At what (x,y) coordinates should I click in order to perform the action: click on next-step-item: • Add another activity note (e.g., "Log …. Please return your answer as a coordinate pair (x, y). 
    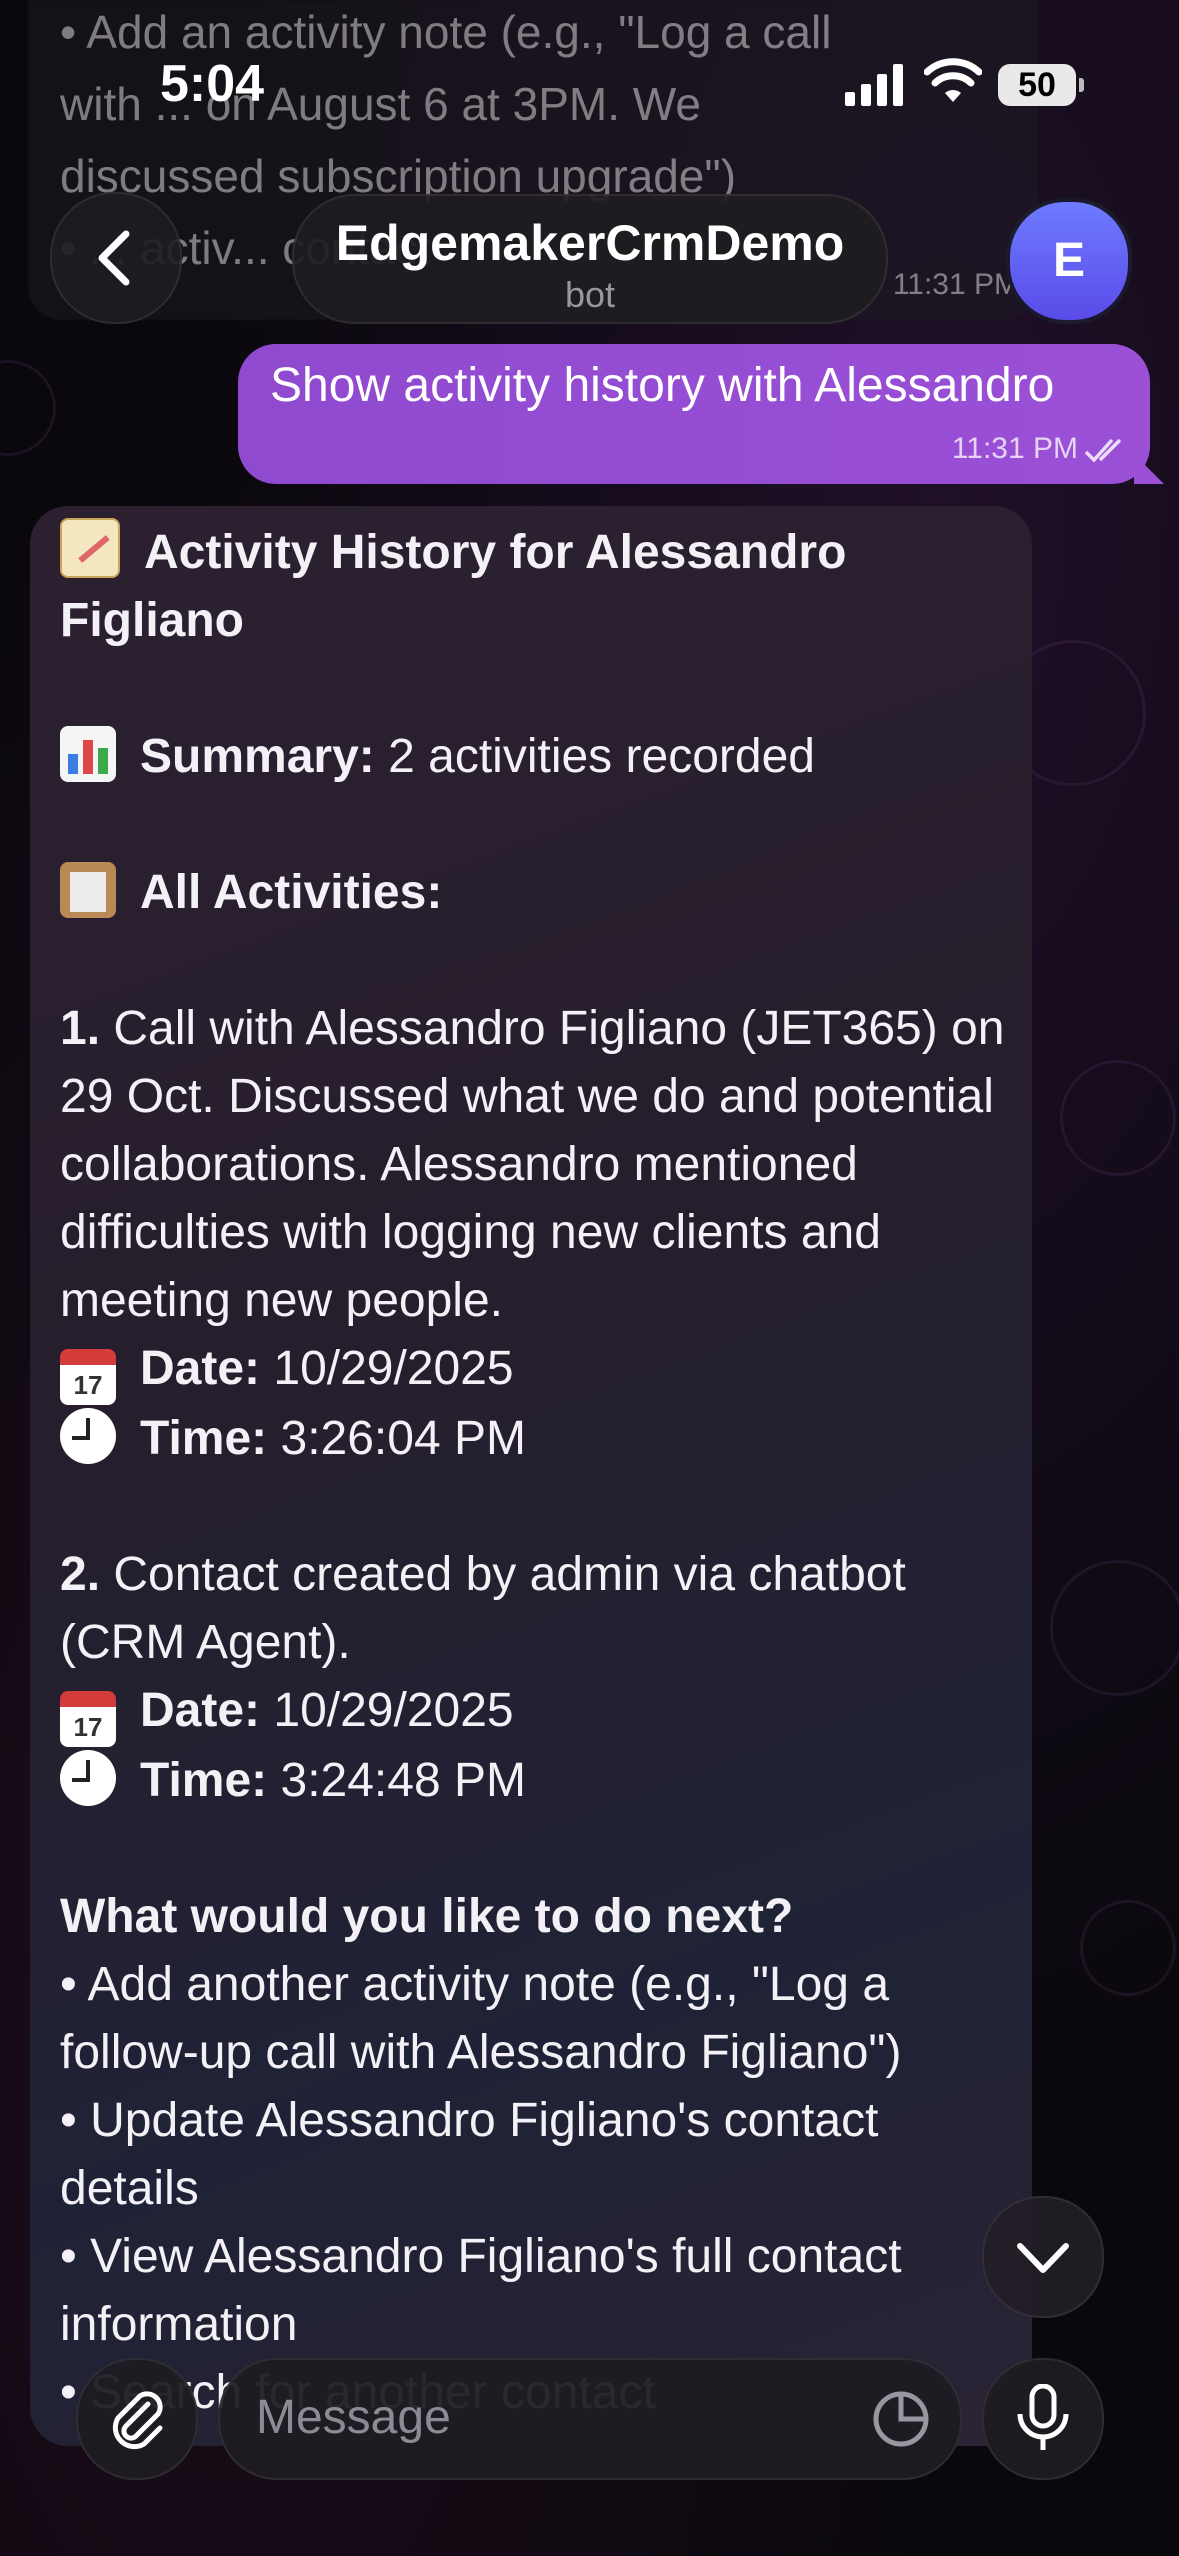
    Looking at the image, I should click on (481, 2018).